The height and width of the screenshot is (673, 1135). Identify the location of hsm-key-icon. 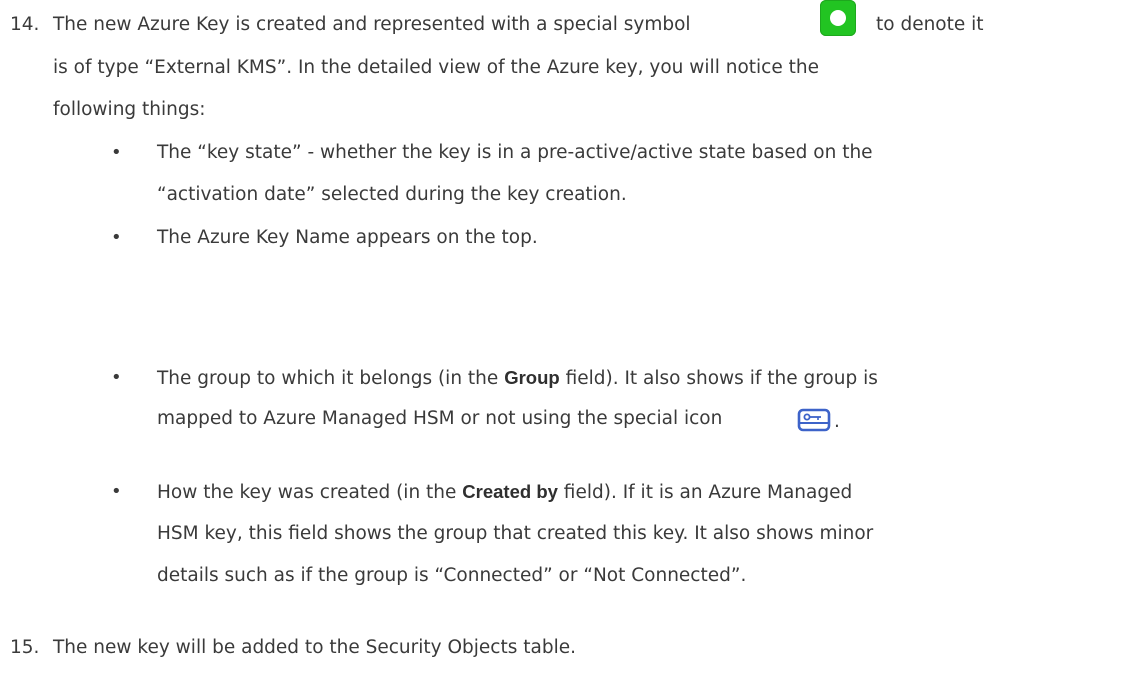
(814, 420).